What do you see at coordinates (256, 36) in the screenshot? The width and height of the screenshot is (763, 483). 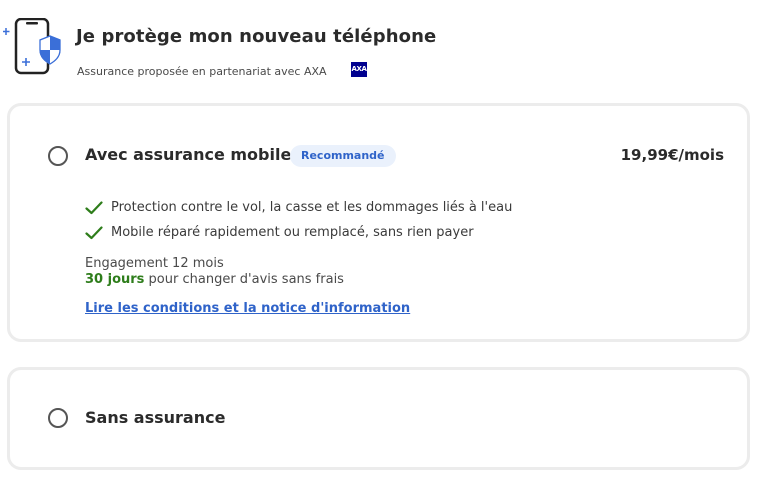 I see `page-title: Je protège mon nouveau téléphone` at bounding box center [256, 36].